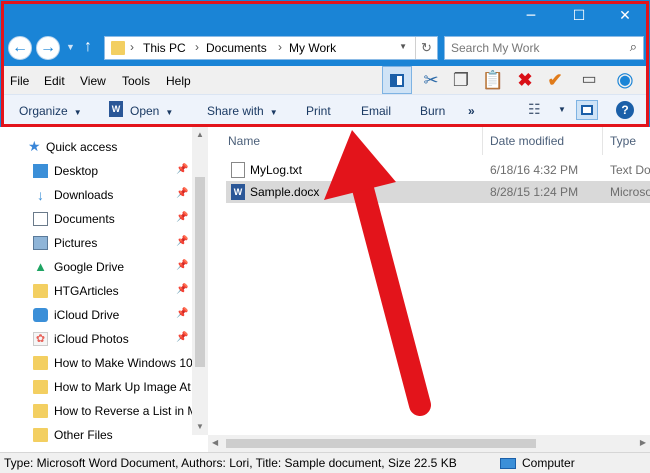 The height and width of the screenshot is (473, 650). What do you see at coordinates (508, 463) in the screenshot?
I see `computer-icon` at bounding box center [508, 463].